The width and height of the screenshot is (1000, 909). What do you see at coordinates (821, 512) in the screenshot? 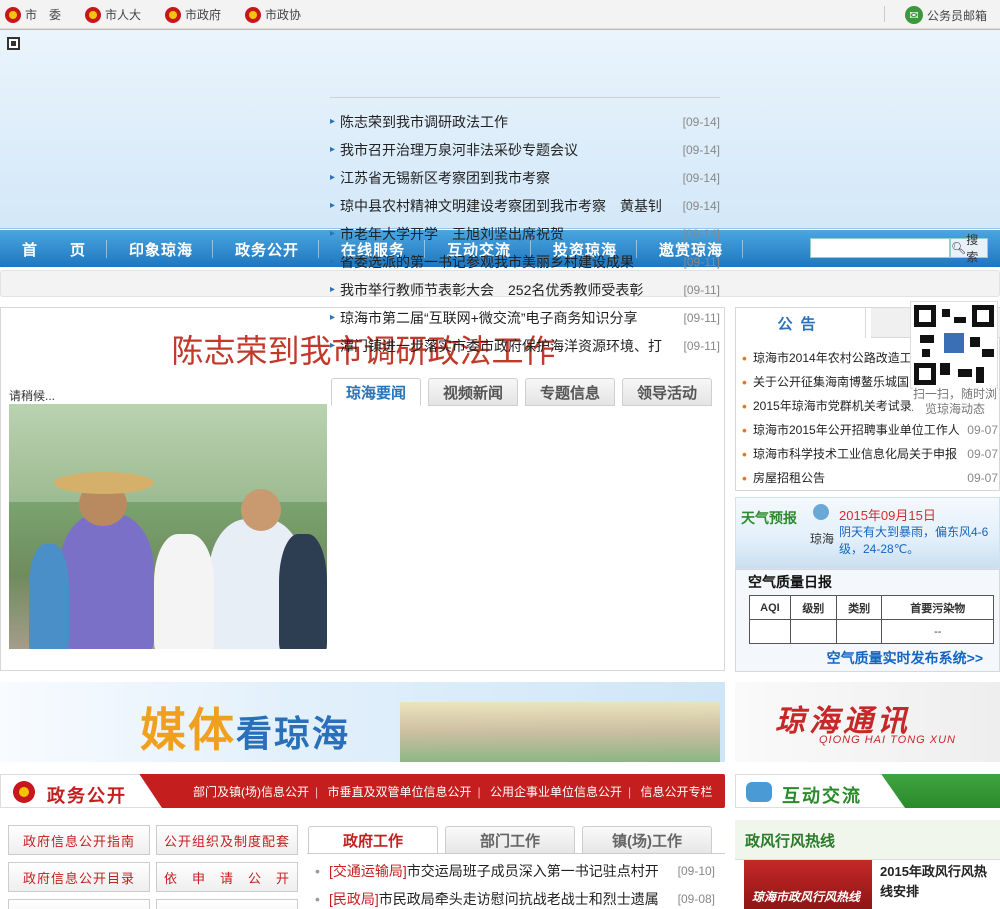
I see `rain-icon` at bounding box center [821, 512].